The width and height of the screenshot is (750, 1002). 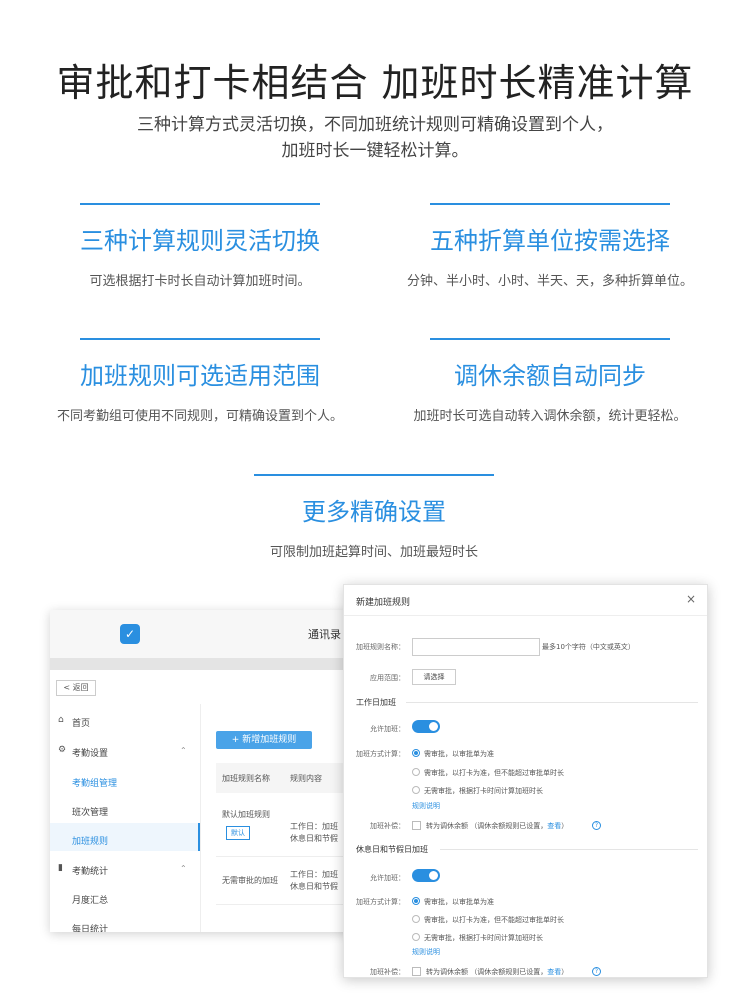 What do you see at coordinates (264, 740) in the screenshot?
I see `add-rule-button: + 新增加班规则` at bounding box center [264, 740].